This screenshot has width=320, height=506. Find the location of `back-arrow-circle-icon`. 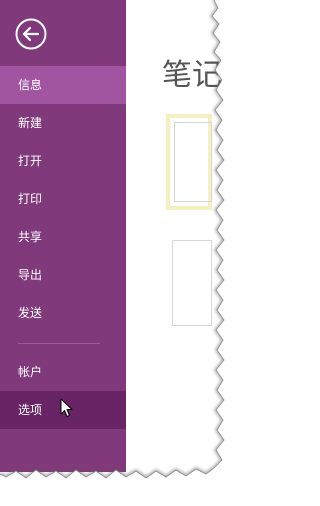

back-arrow-circle-icon is located at coordinates (31, 34).